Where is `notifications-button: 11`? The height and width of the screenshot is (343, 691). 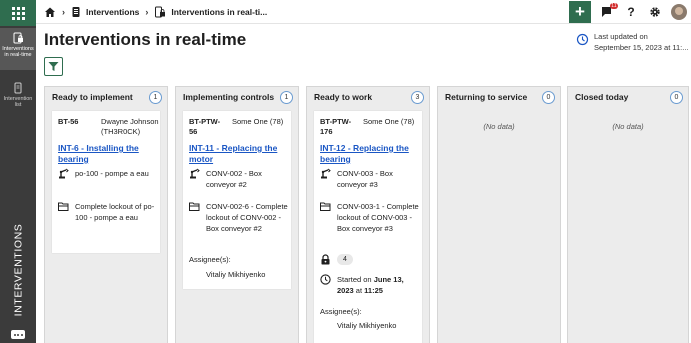 notifications-button: 11 is located at coordinates (608, 11).